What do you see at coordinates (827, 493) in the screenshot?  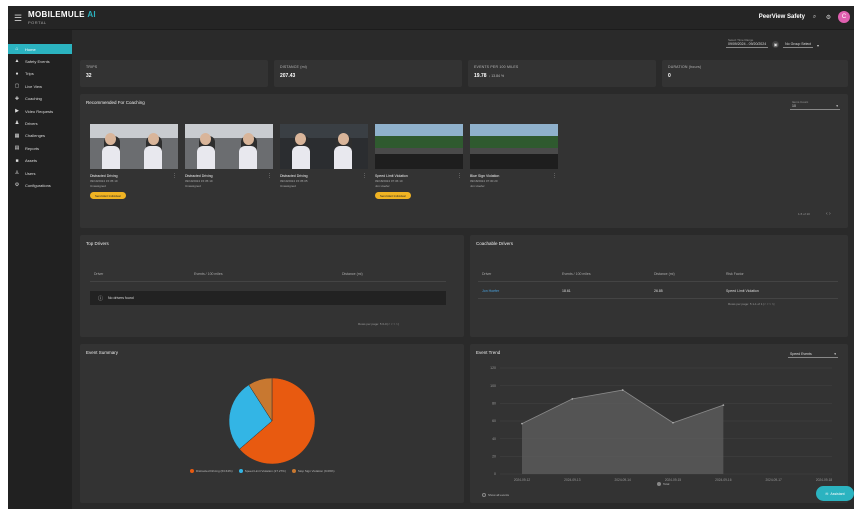 I see `chat-icon: ✉` at bounding box center [827, 493].